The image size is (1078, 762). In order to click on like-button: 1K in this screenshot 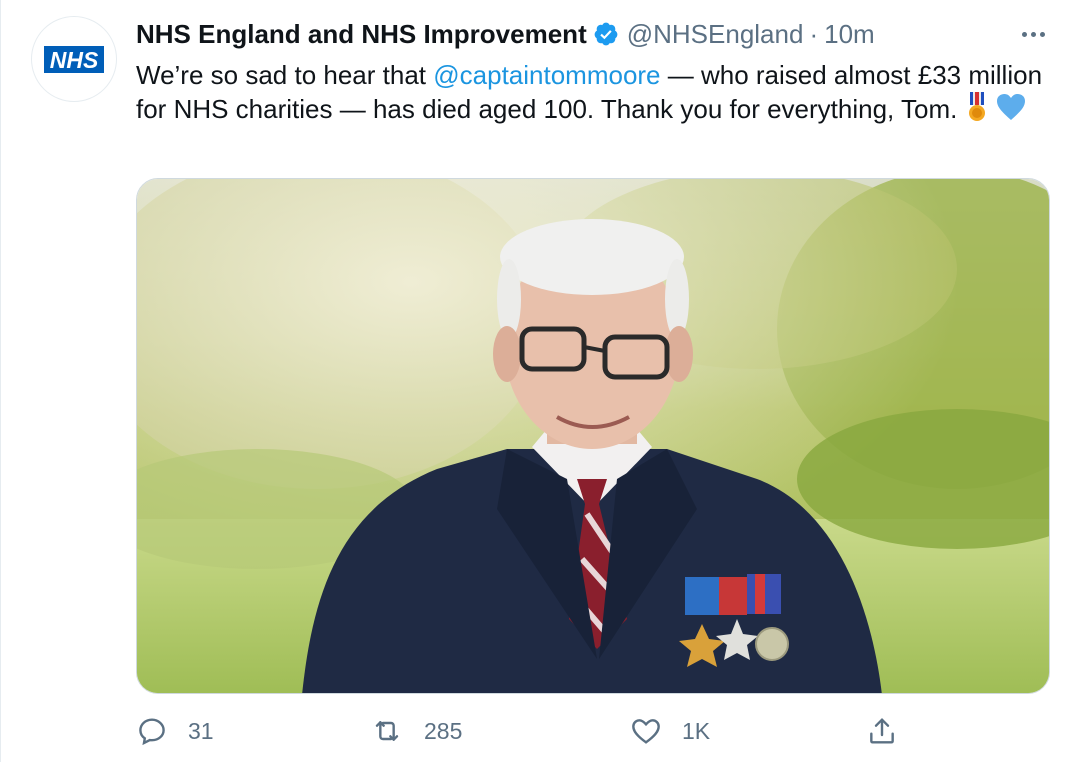, I will do `click(670, 731)`.